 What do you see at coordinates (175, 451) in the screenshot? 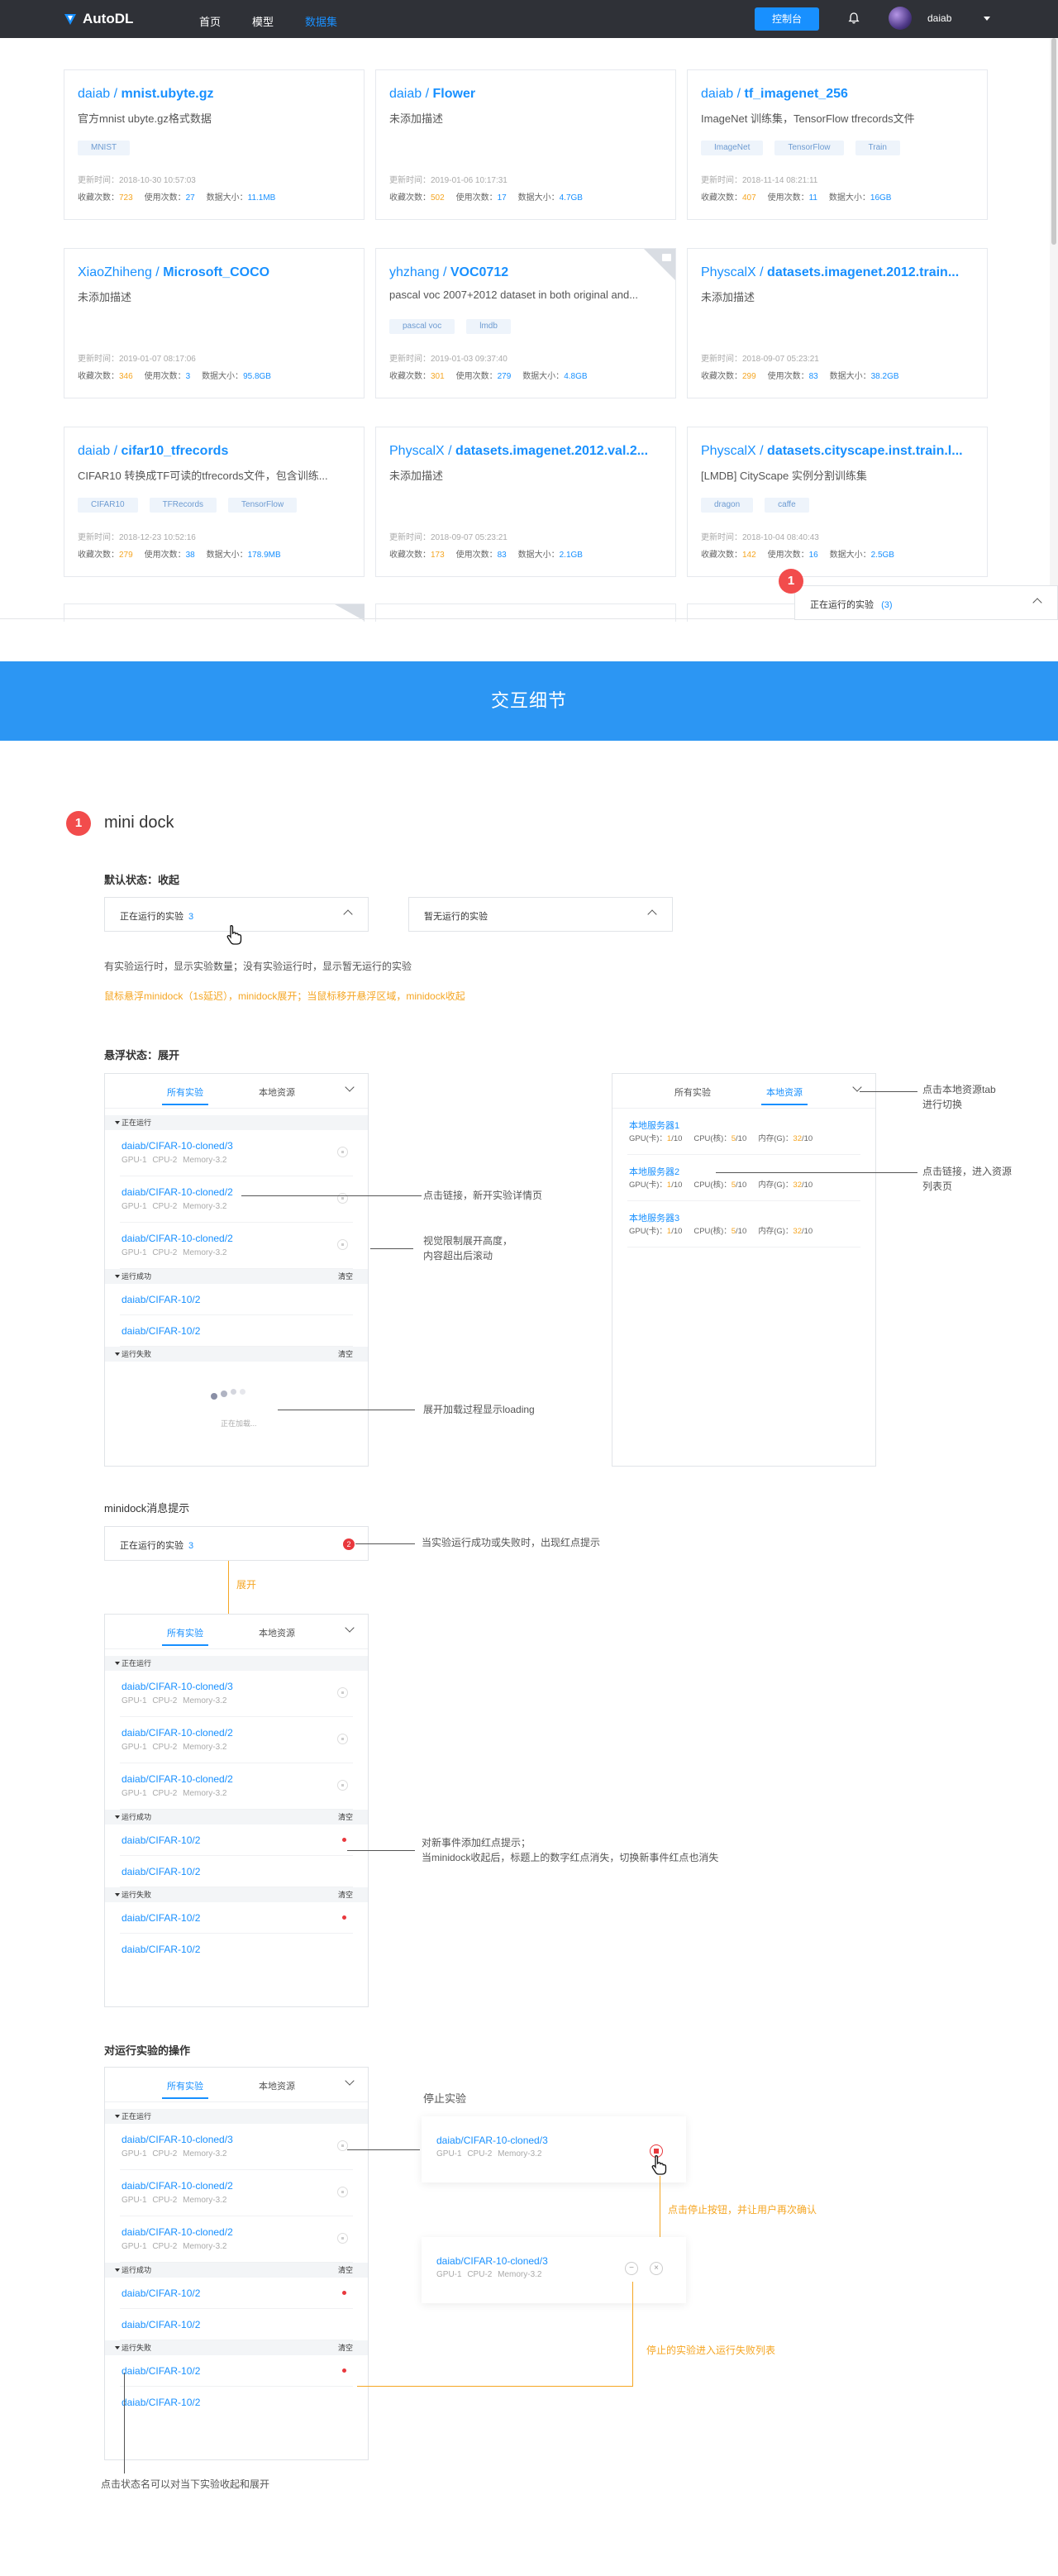
I see `dataset-name: cifar10_tfrecords` at bounding box center [175, 451].